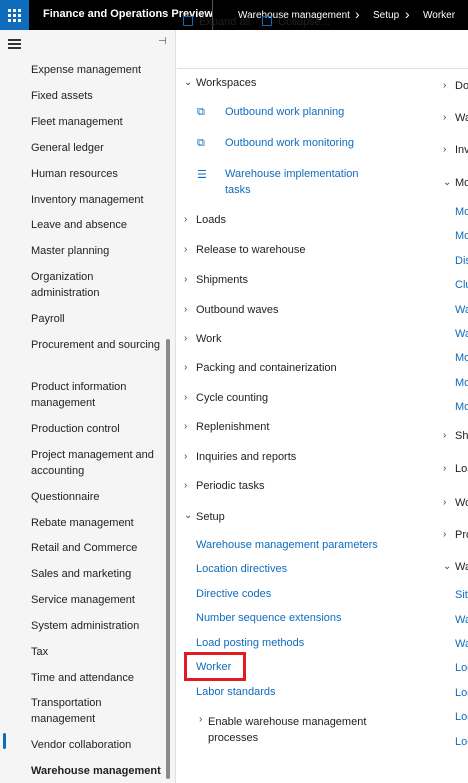 This screenshot has height=783, width=468. What do you see at coordinates (96, 523) in the screenshot?
I see `sidebar-item: Rebate management` at bounding box center [96, 523].